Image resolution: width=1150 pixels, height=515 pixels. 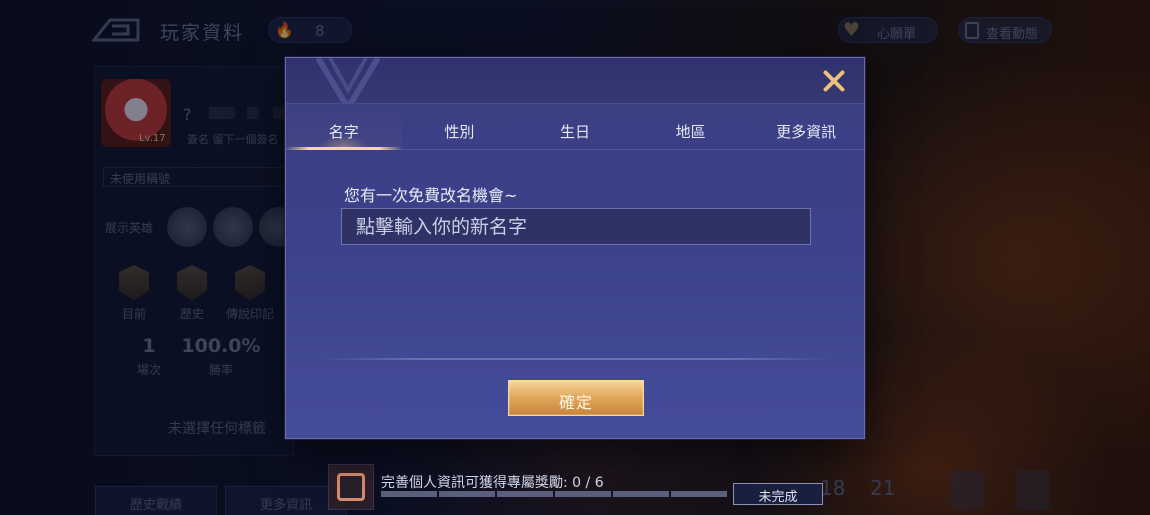 I want to click on tab-birthday: 生日, so click(x=575, y=126).